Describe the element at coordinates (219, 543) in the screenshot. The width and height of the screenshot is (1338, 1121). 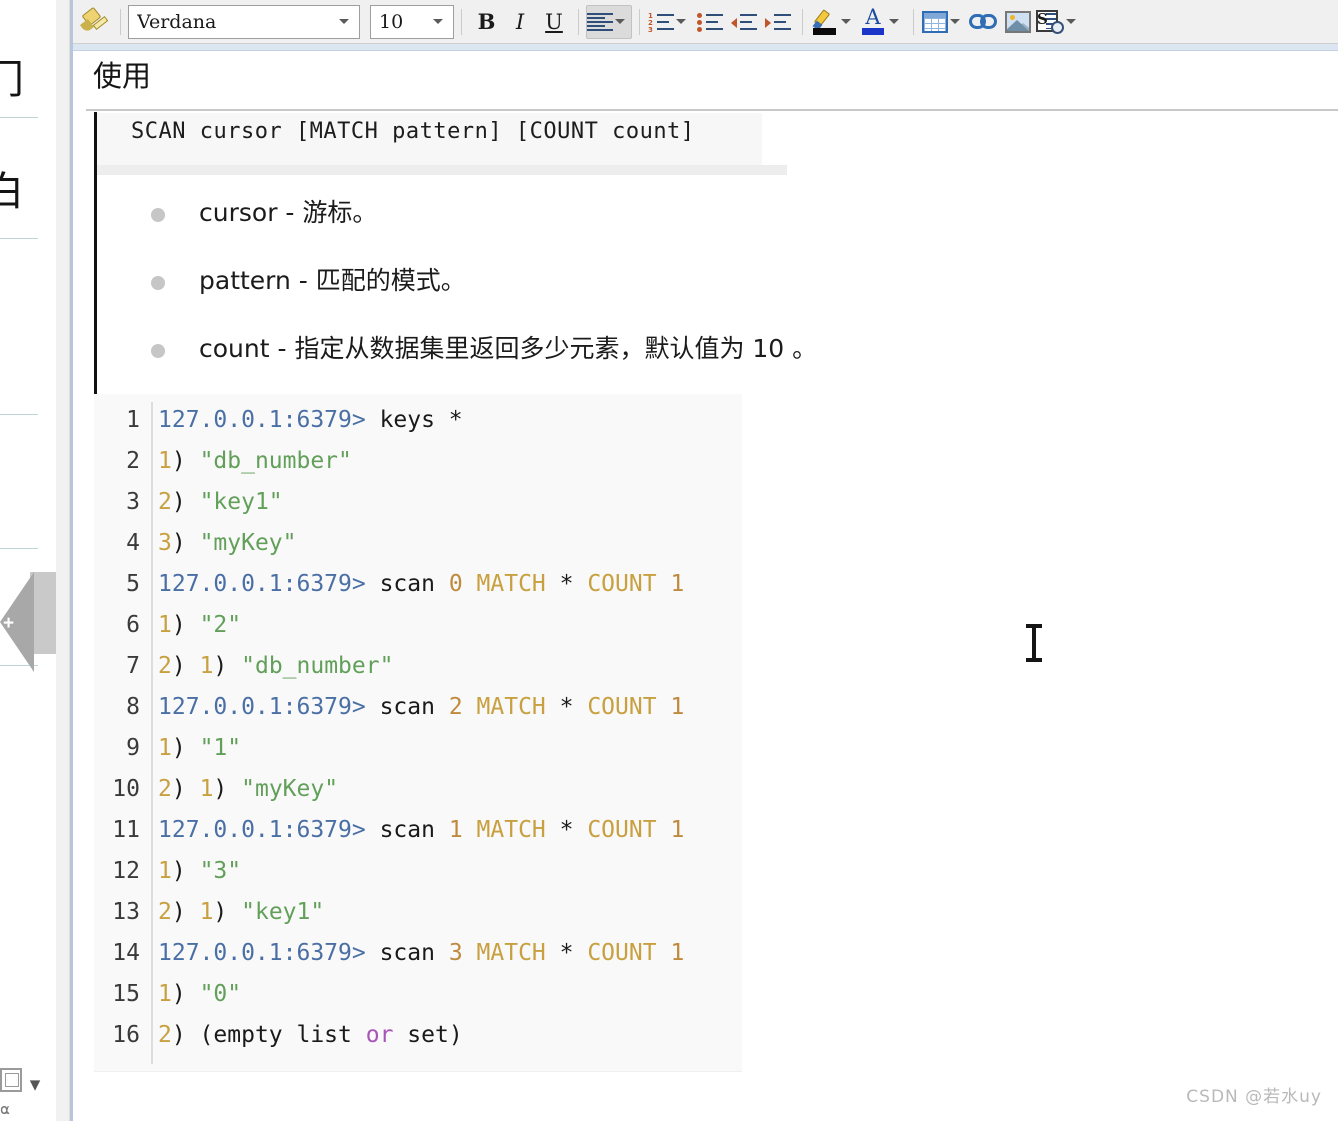
I see `code-line-text: 3) "myKey"` at that location.